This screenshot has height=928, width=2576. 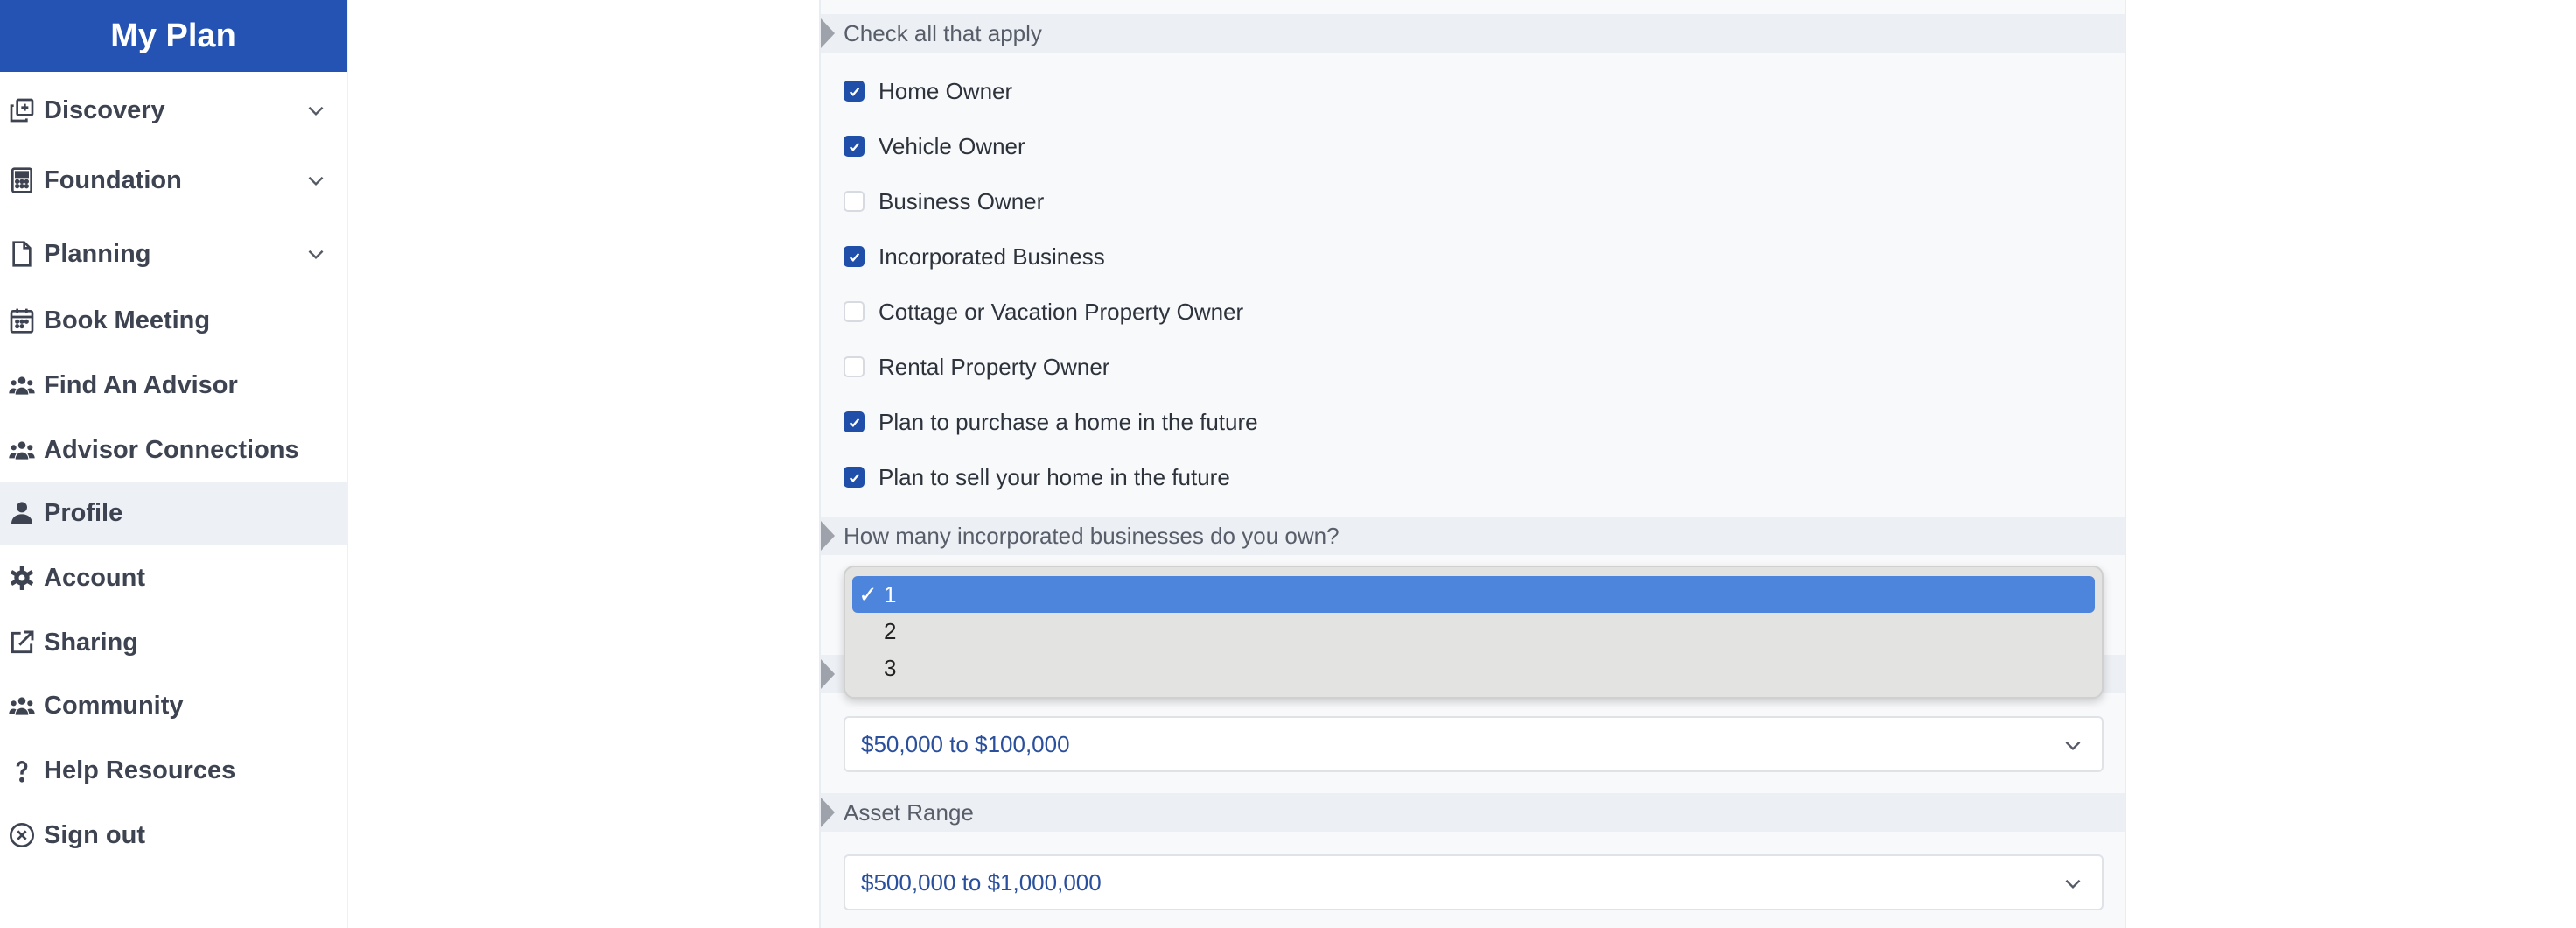 What do you see at coordinates (173, 835) in the screenshot?
I see `sidebar-item-sign-out: Sign out` at bounding box center [173, 835].